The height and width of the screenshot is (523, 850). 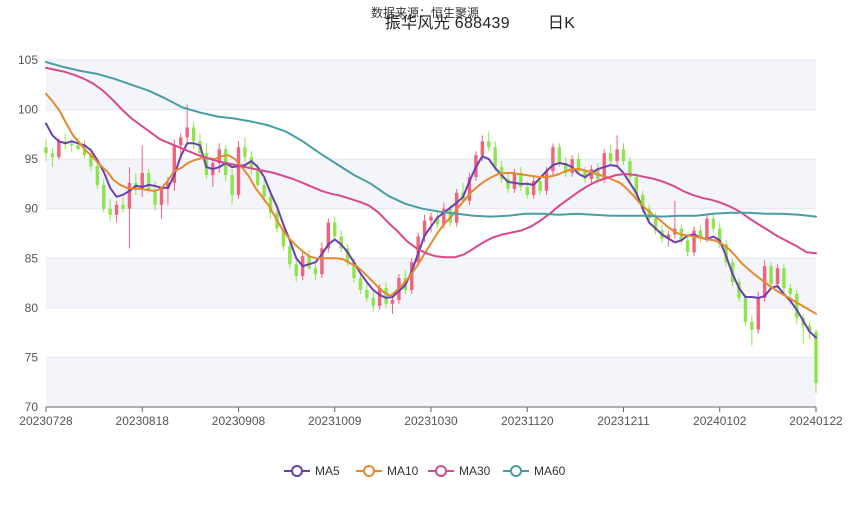 I want to click on legend-label-ma60: MA60, so click(x=550, y=471).